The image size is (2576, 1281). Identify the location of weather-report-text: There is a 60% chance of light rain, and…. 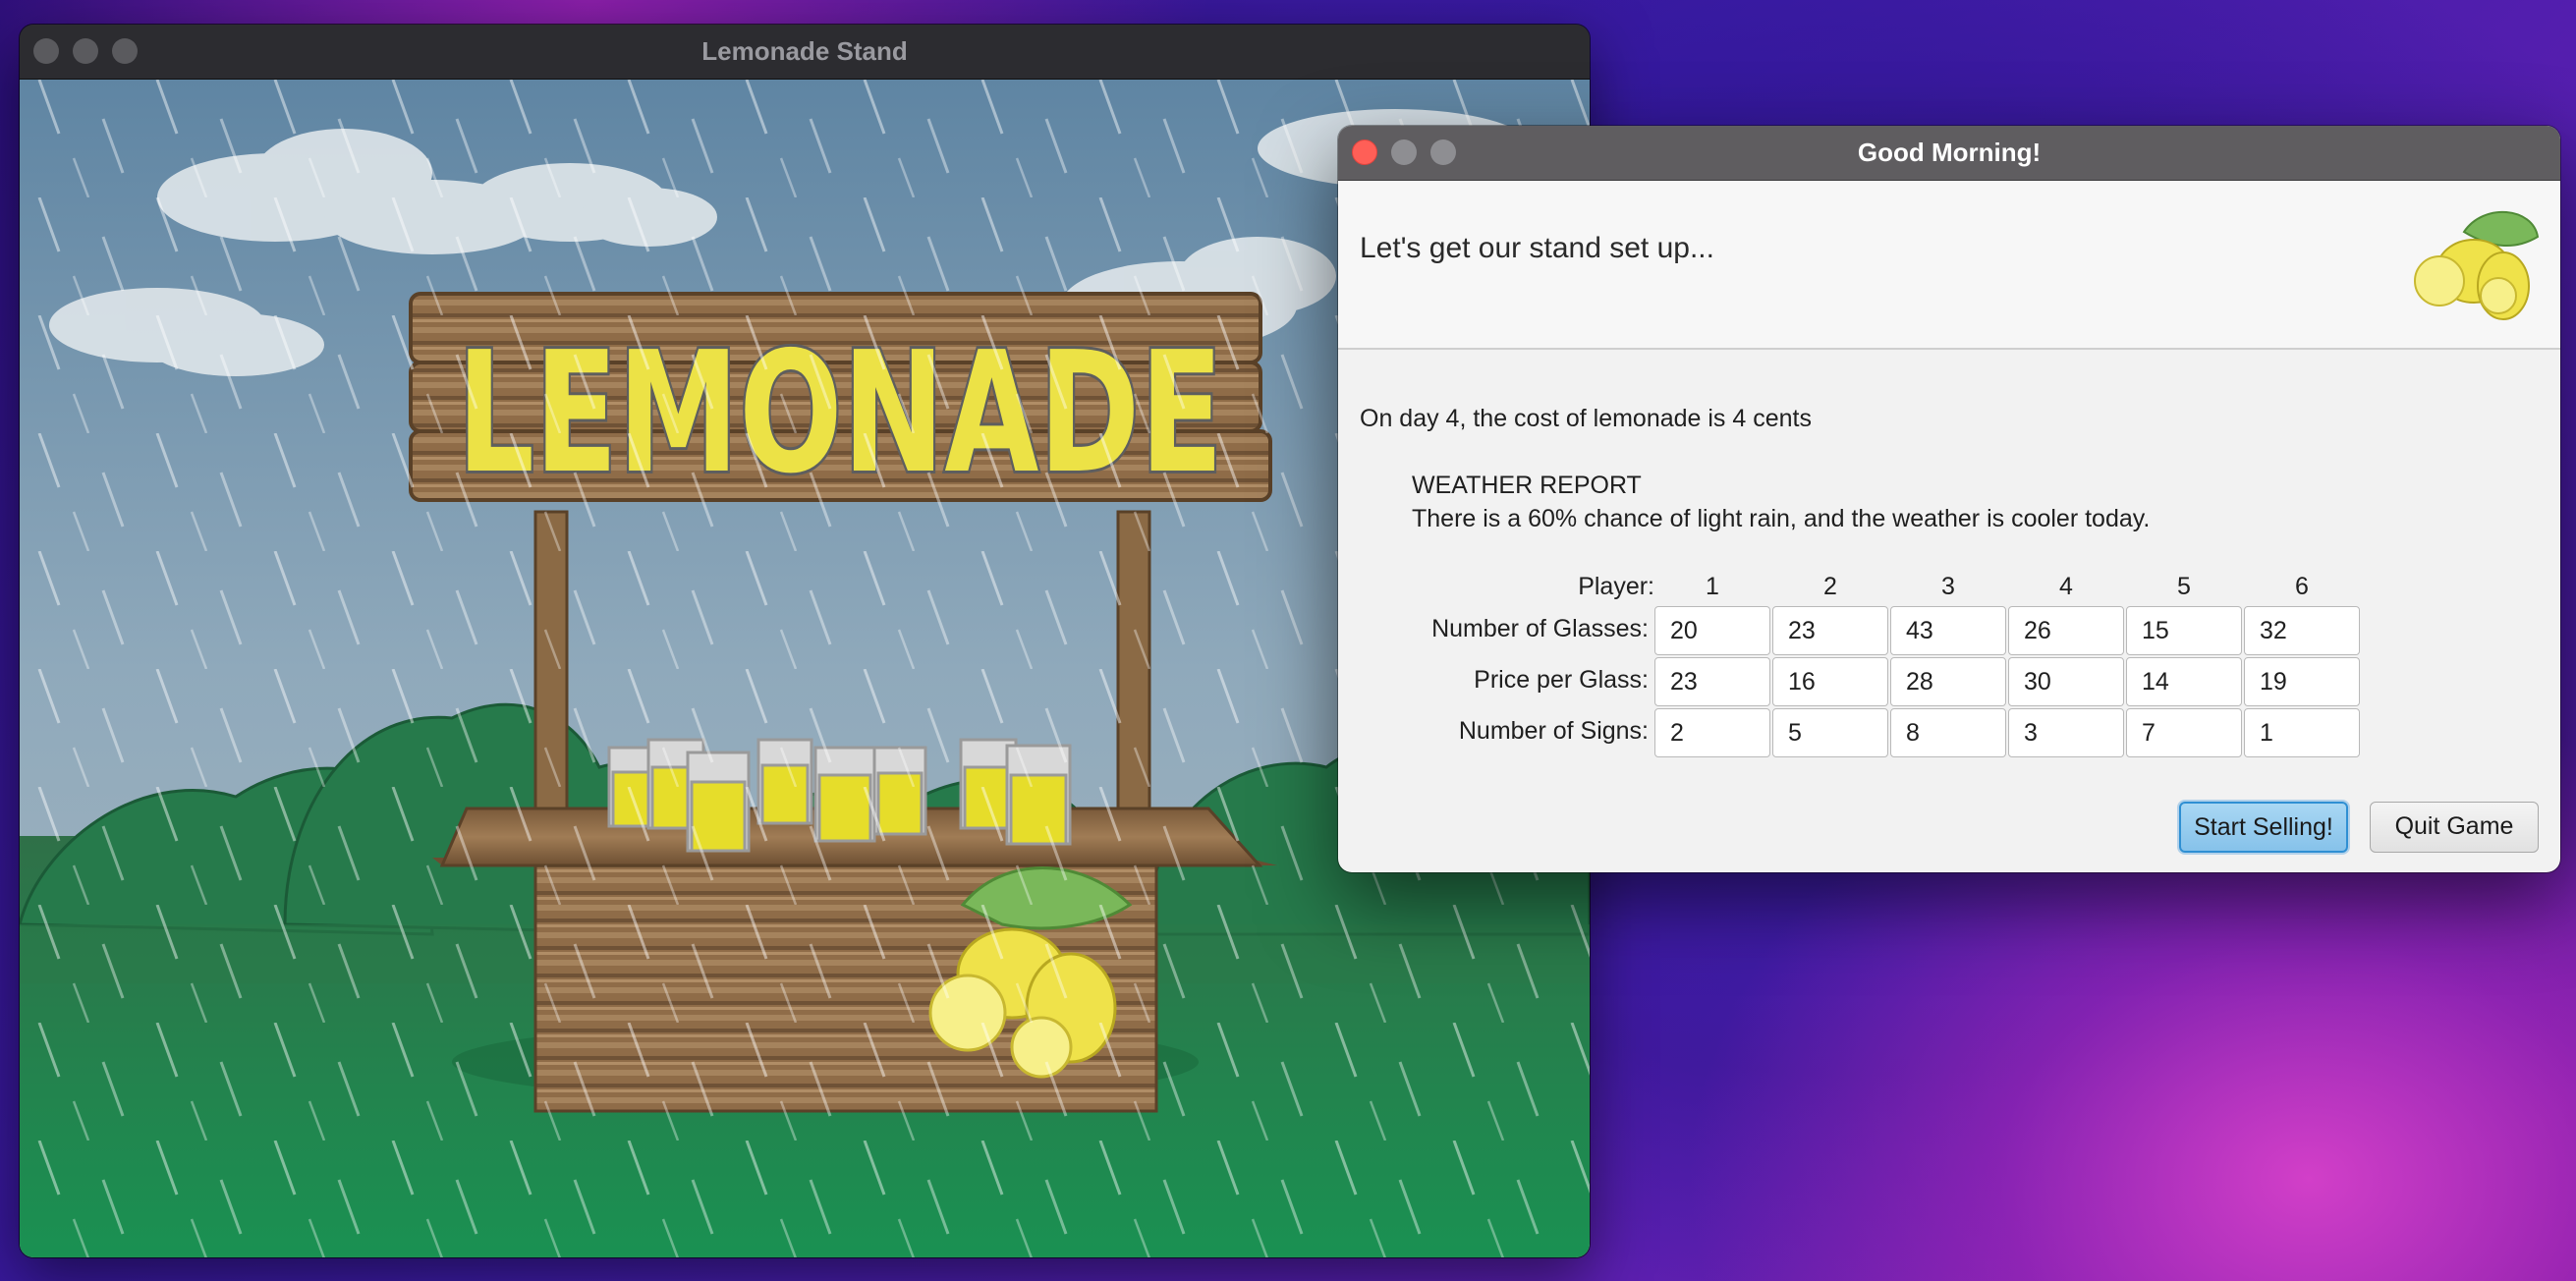
(1781, 519).